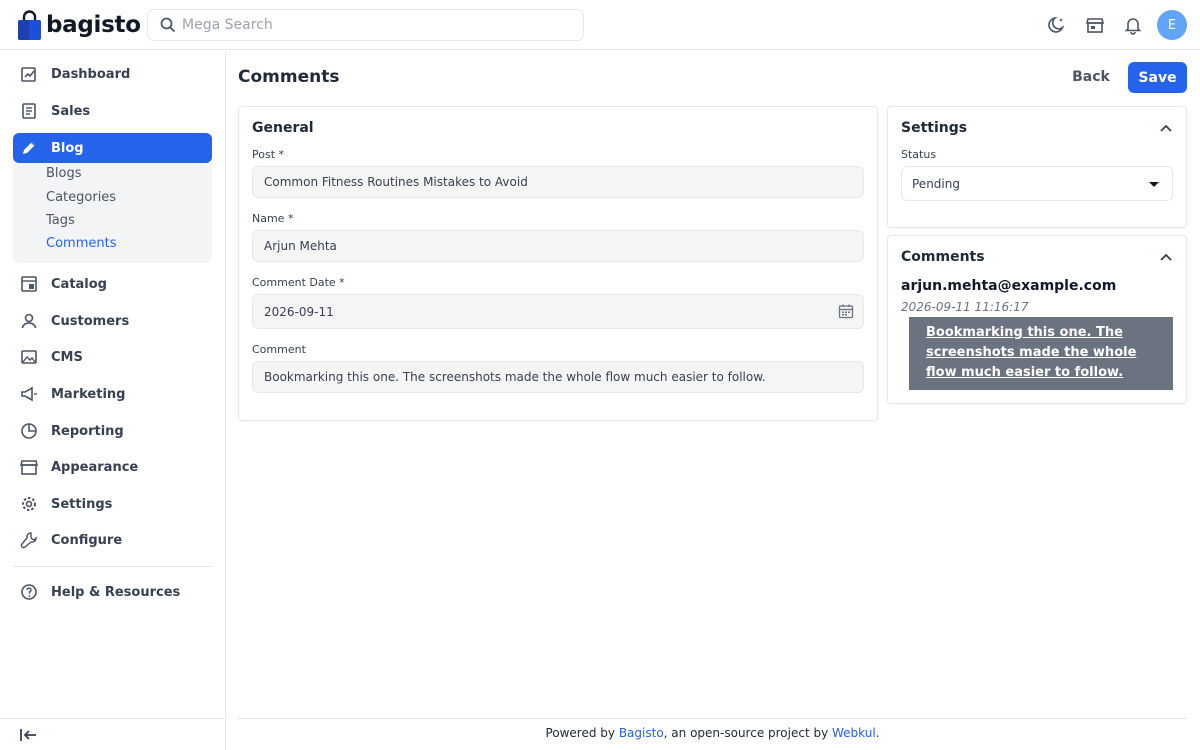  I want to click on image-icon, so click(29, 357).